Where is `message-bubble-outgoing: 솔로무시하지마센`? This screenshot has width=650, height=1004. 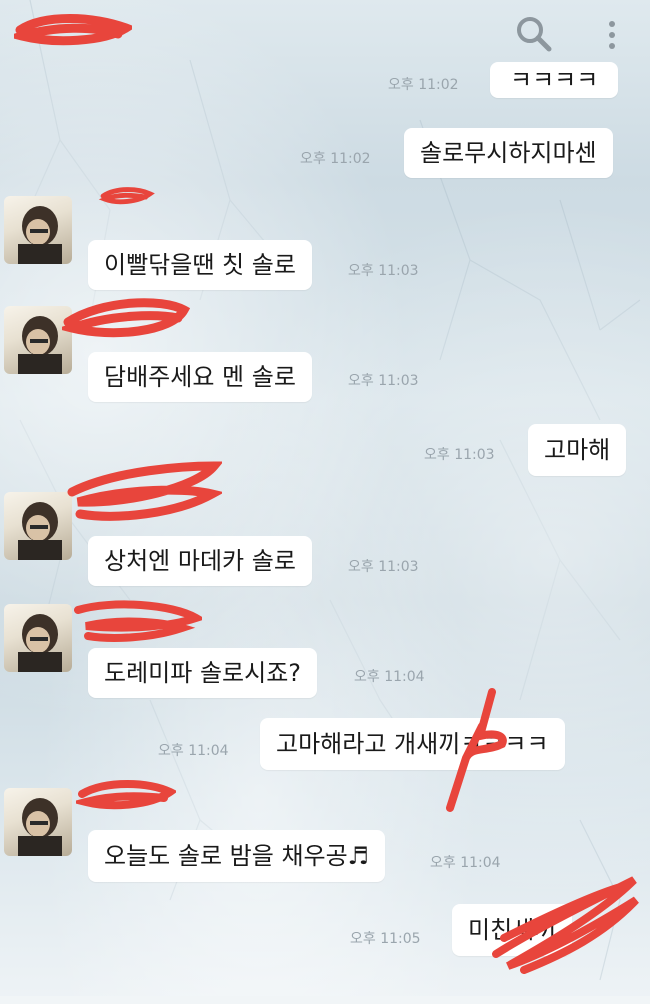 message-bubble-outgoing: 솔로무시하지마센 is located at coordinates (508, 153).